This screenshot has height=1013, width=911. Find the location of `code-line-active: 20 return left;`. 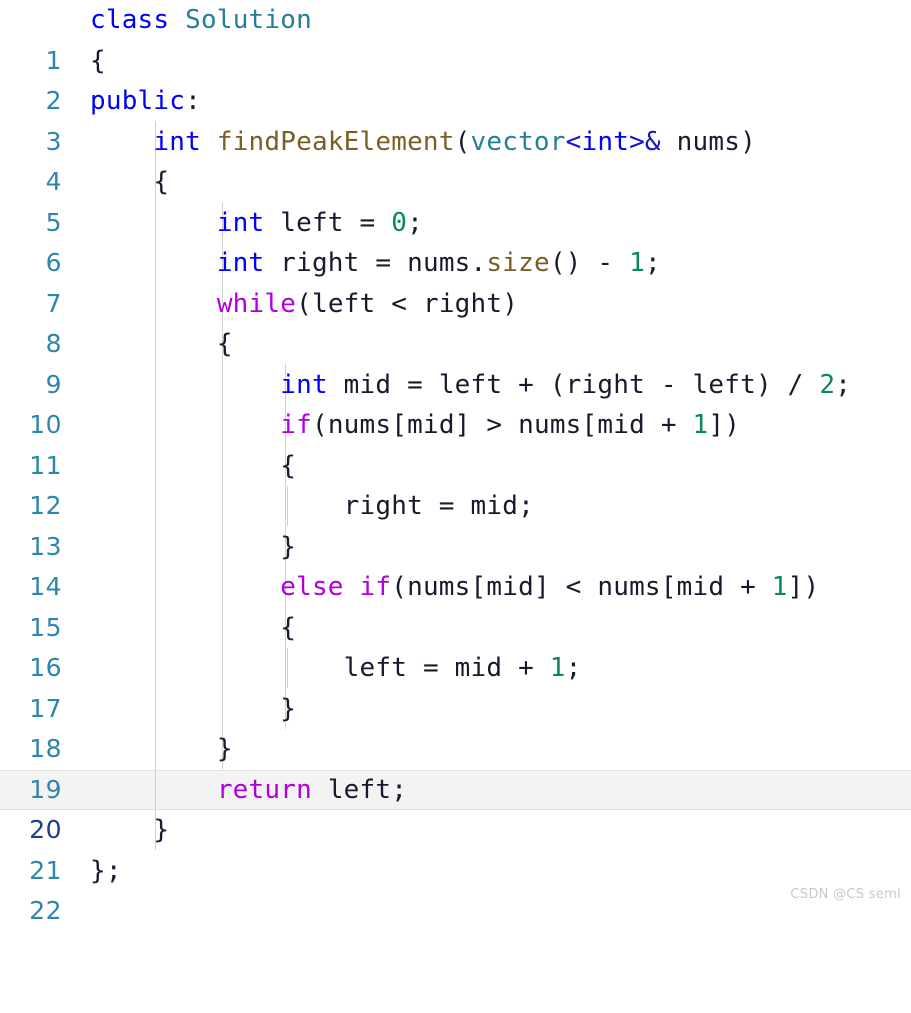

code-line-active: 20 return left; is located at coordinates (455, 807).